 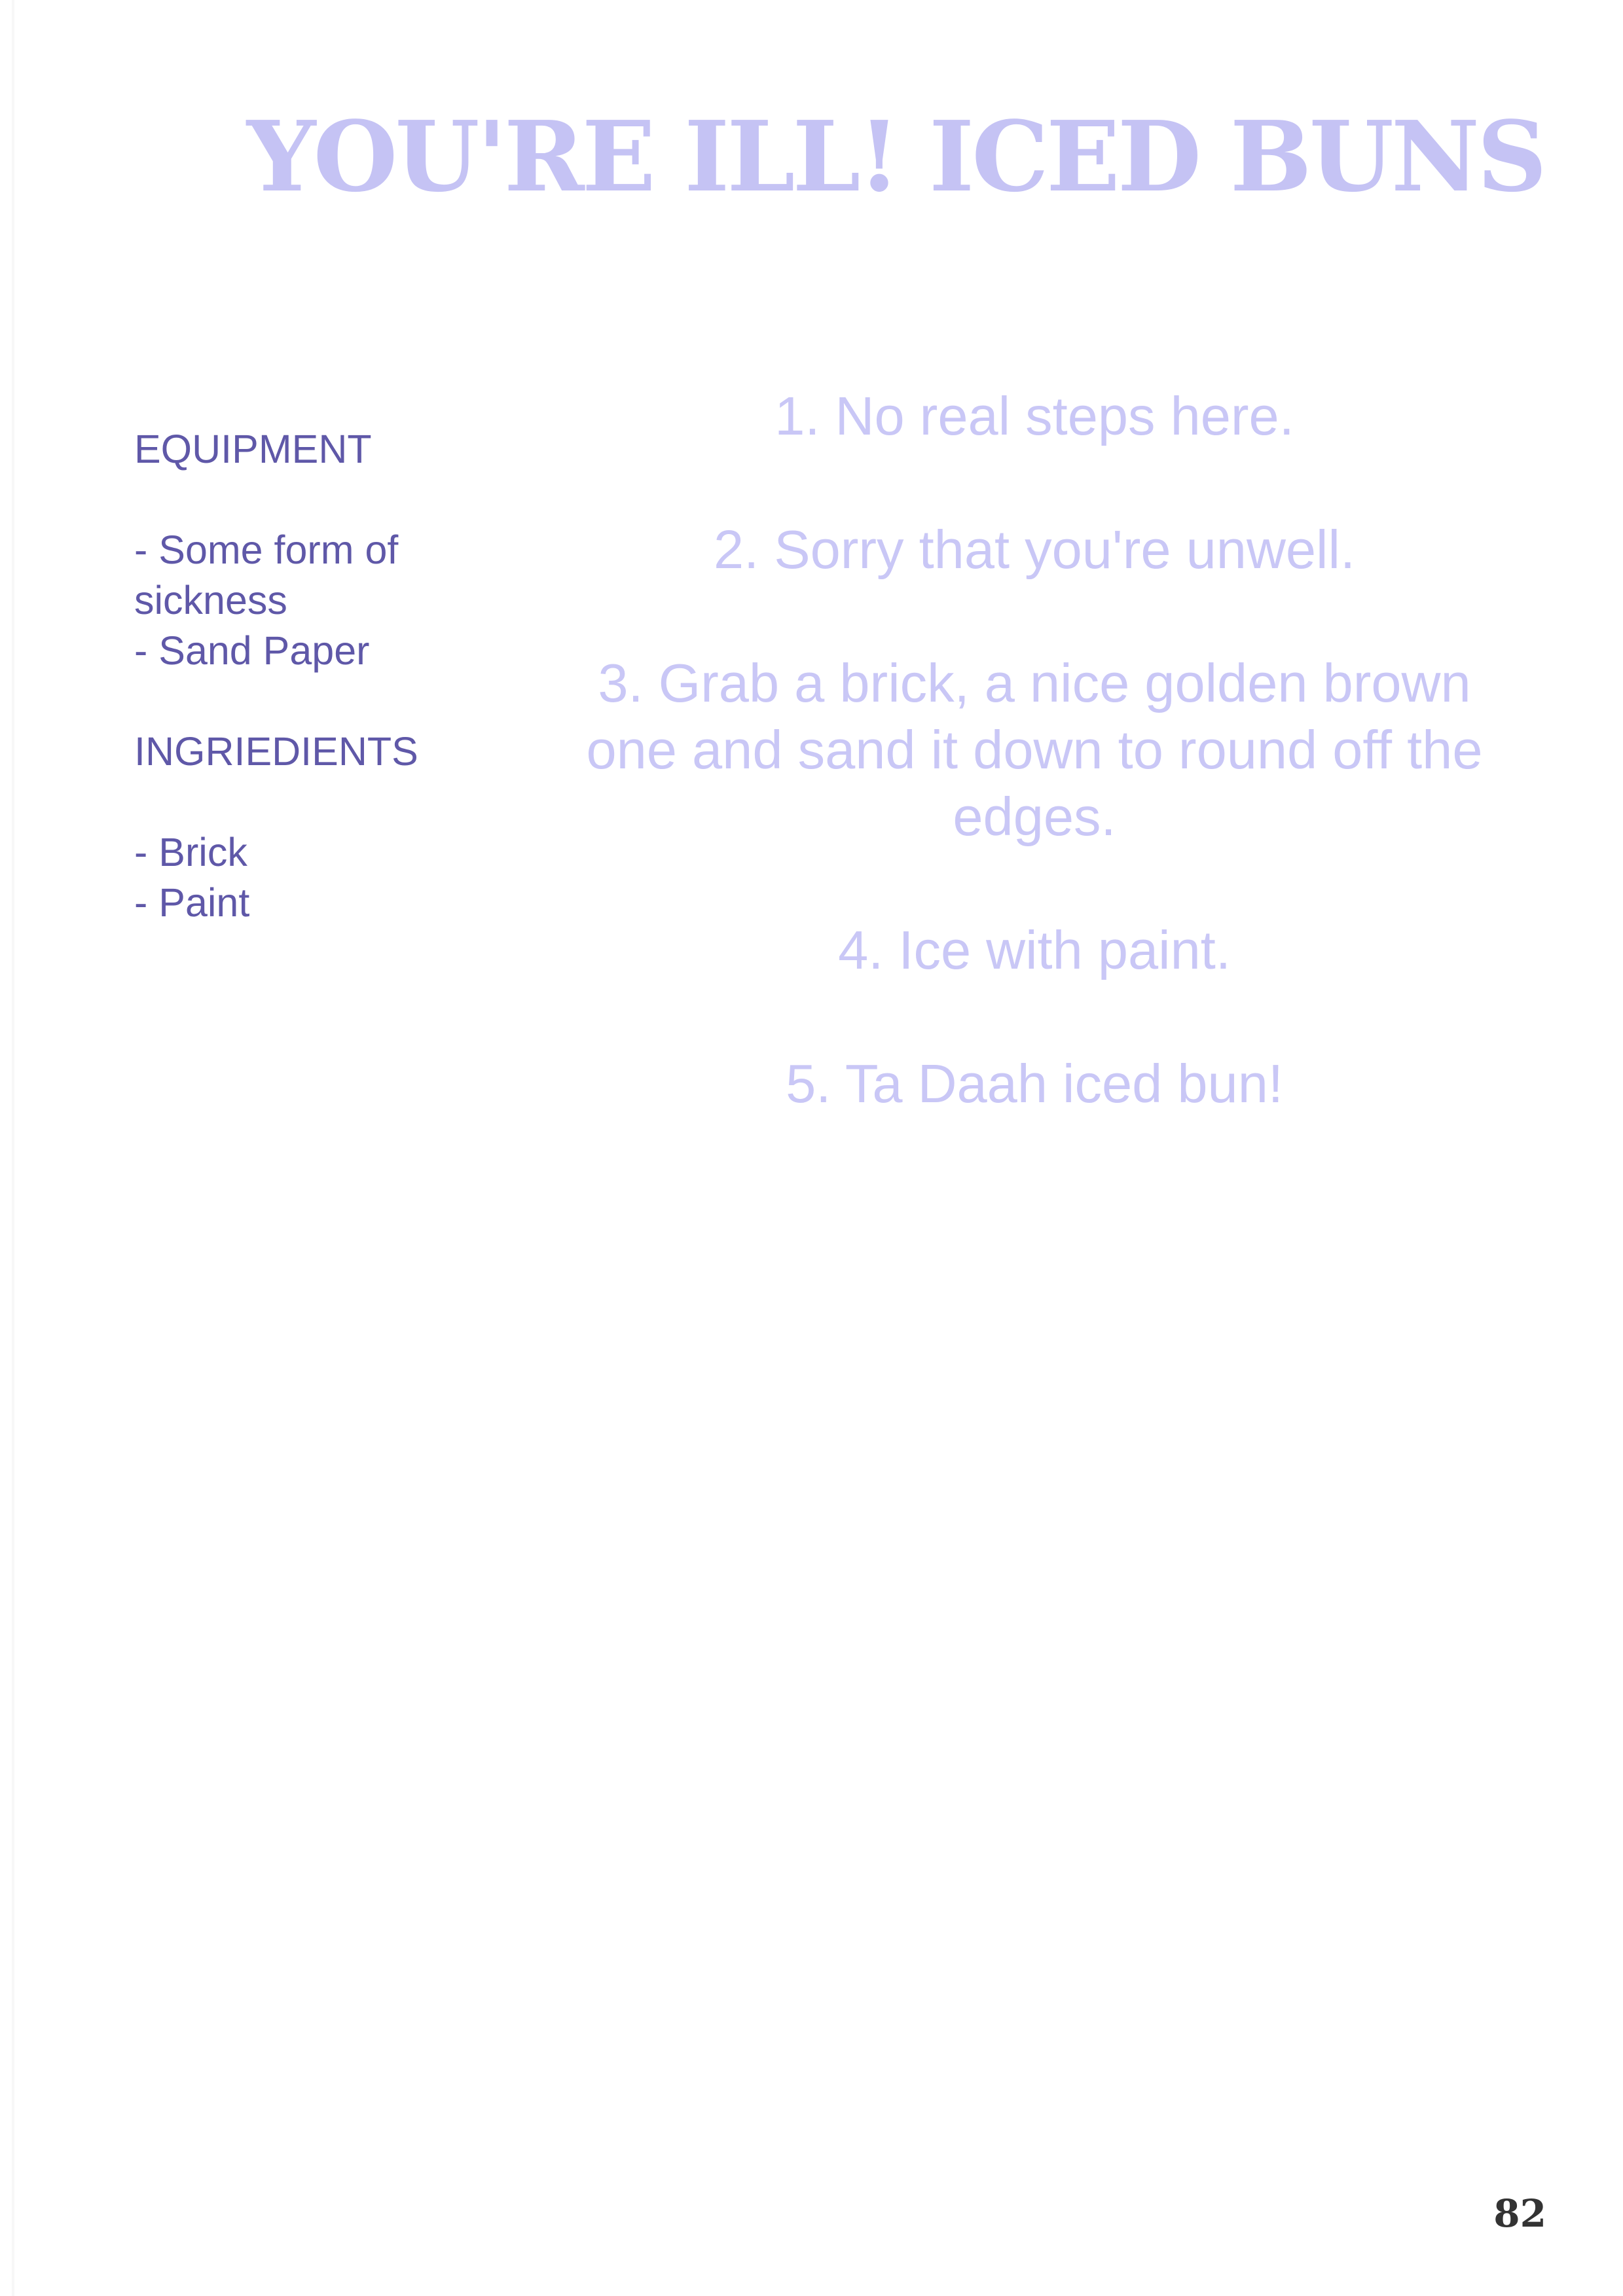 What do you see at coordinates (1034, 549) in the screenshot?
I see `step-item: 2. Sorry that you're unwell.` at bounding box center [1034, 549].